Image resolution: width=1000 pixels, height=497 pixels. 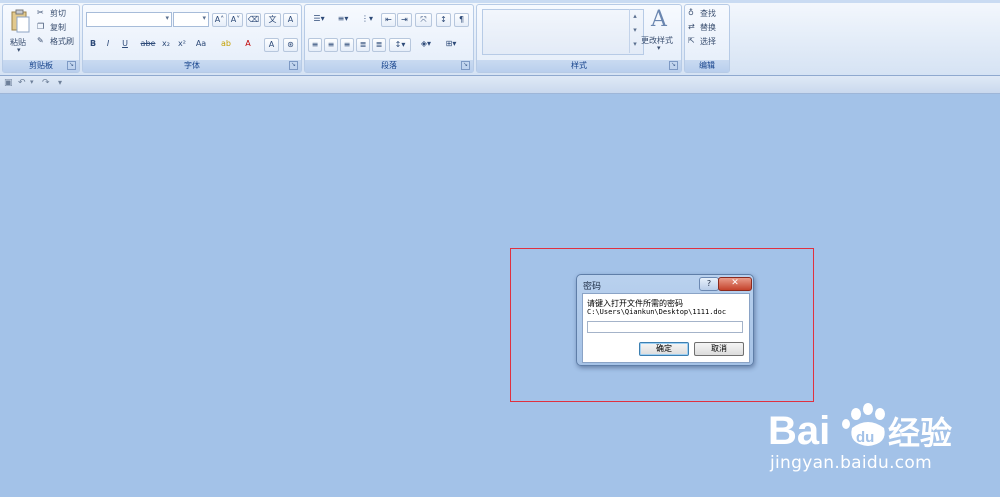 What do you see at coordinates (851, 463) in the screenshot?
I see `watermark-url: jingyan.baidu.com` at bounding box center [851, 463].